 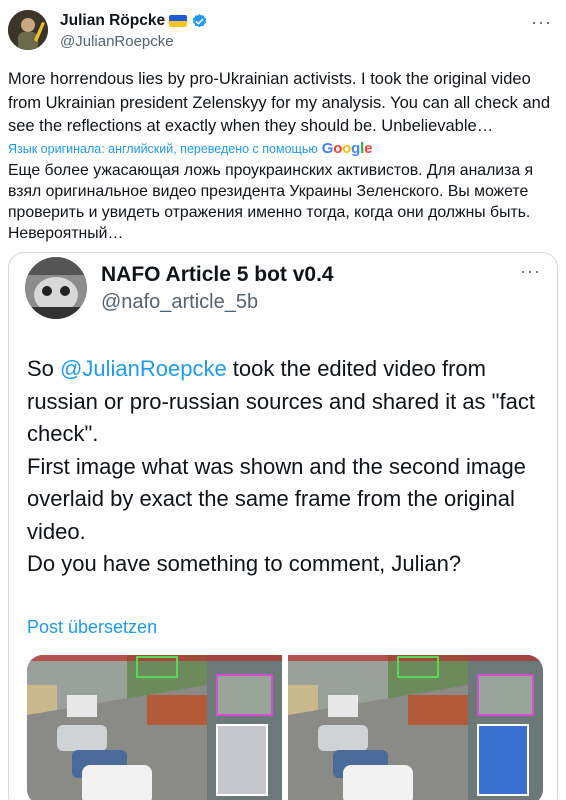 I want to click on quoted-author-name: NAFO Article 5 bot v0.4, so click(x=217, y=275).